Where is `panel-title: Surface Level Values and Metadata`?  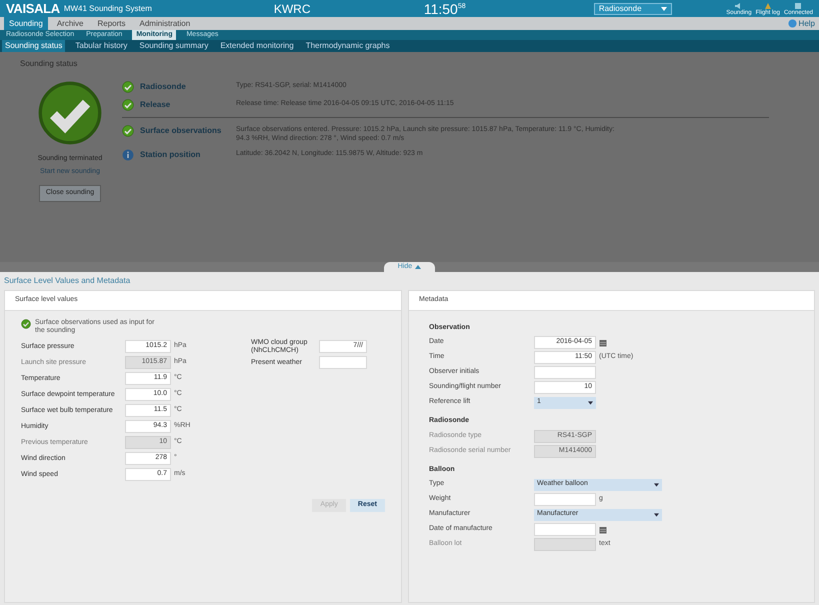 panel-title: Surface Level Values and Metadata is located at coordinates (68, 281).